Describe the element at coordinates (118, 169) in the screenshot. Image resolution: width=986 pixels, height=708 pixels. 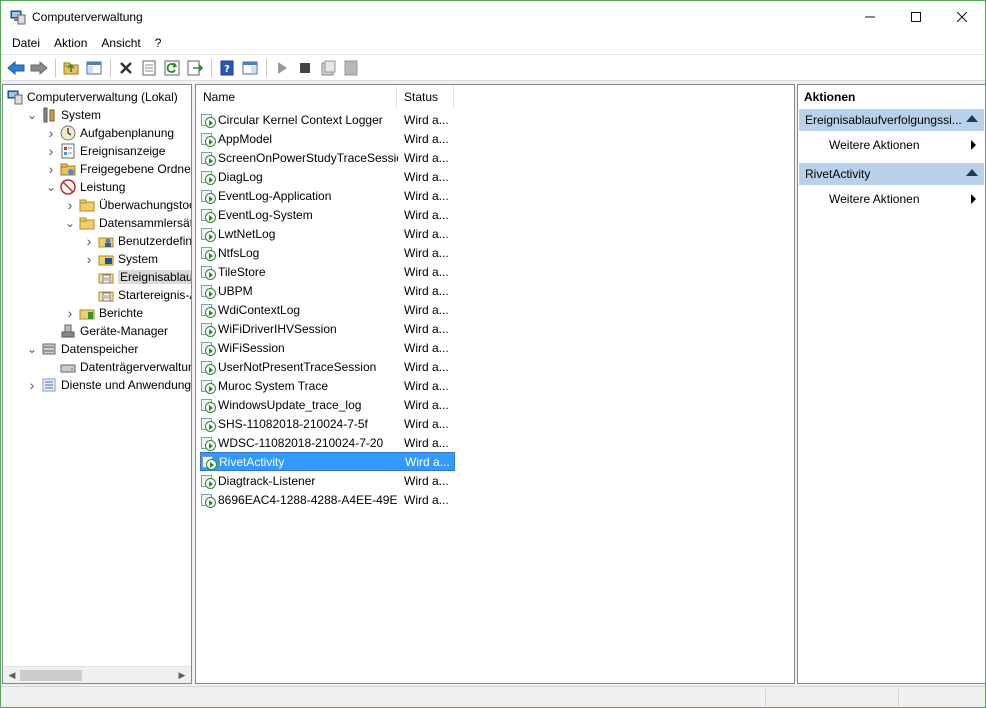
I see `tree-item: › Freigegebene Ordner` at that location.